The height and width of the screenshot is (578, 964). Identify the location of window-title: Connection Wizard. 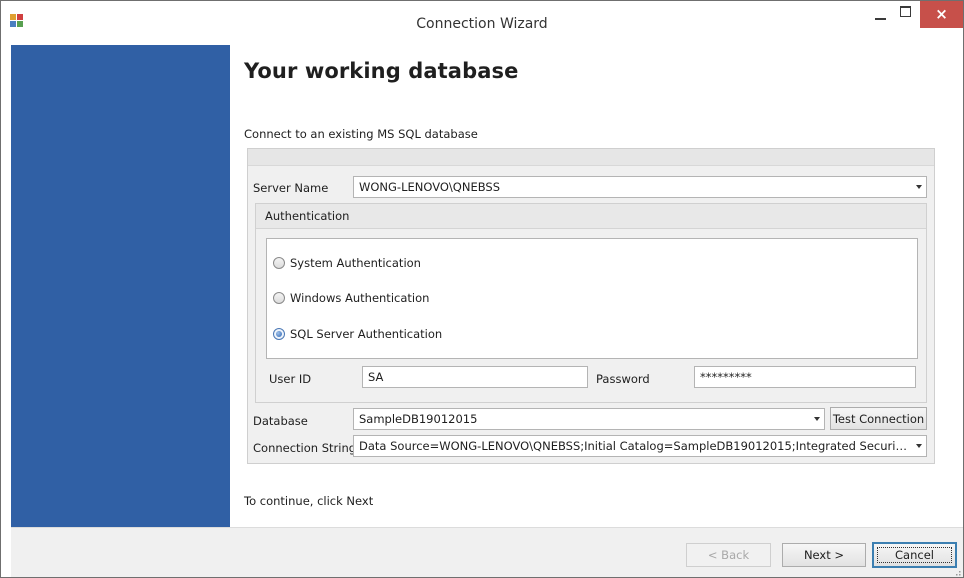
(482, 24).